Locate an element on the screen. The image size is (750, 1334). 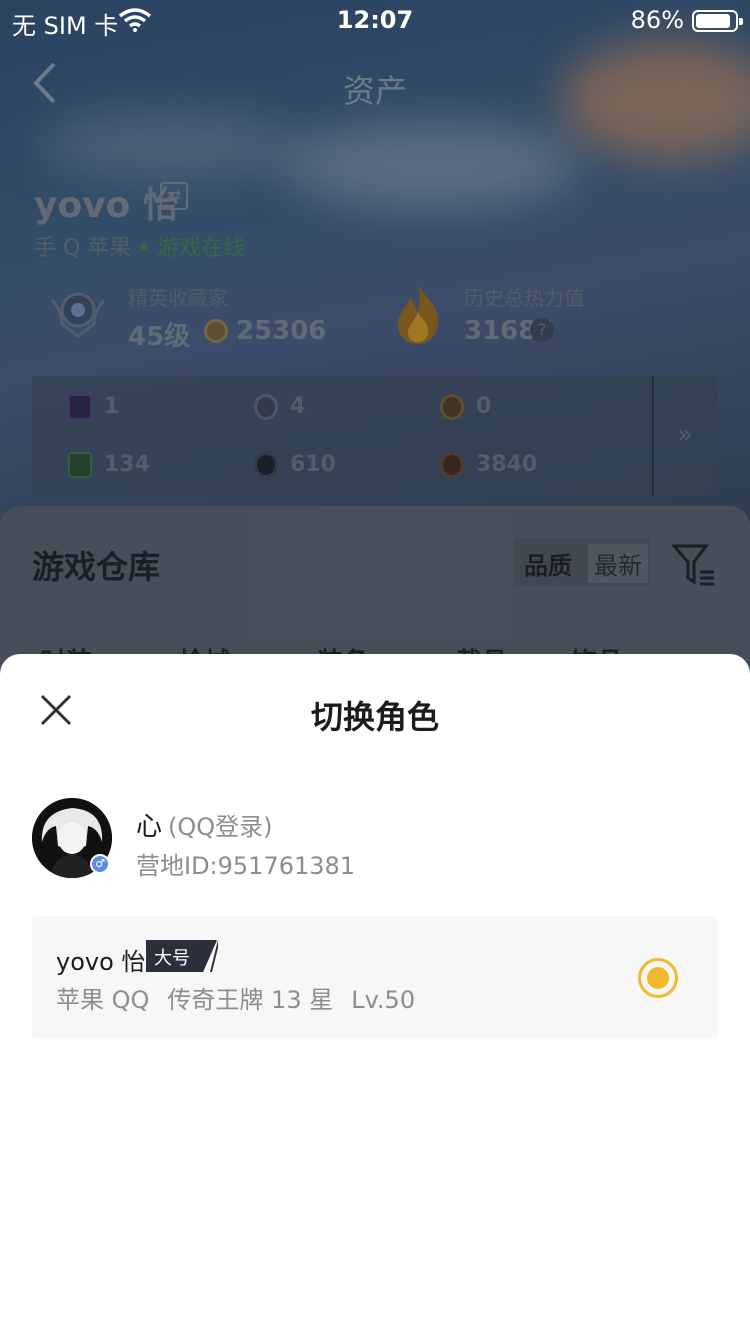
role-name: yovo 怡 is located at coordinates (101, 962).